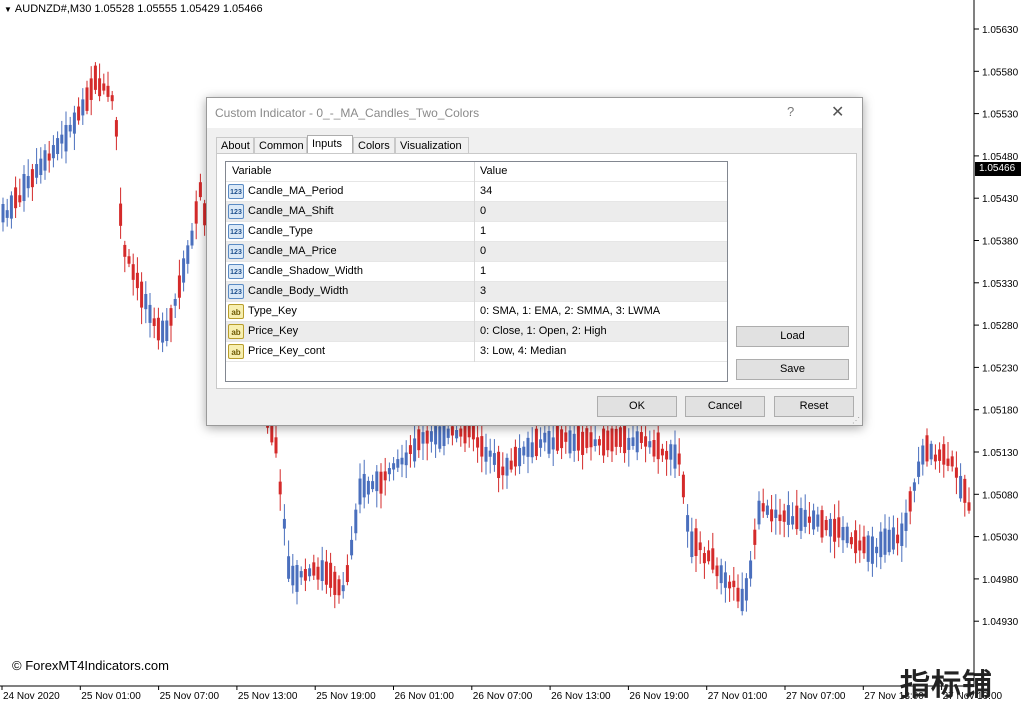 This screenshot has width=1024, height=706. What do you see at coordinates (476, 192) in the screenshot?
I see `input-row-candle-ma-period: 123 Candle_MA_Period 34` at bounding box center [476, 192].